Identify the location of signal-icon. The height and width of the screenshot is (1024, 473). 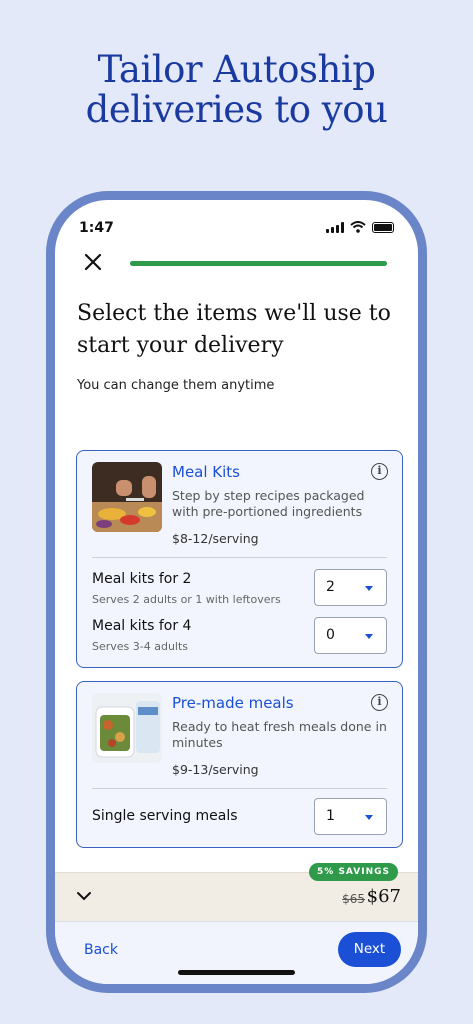
(335, 227).